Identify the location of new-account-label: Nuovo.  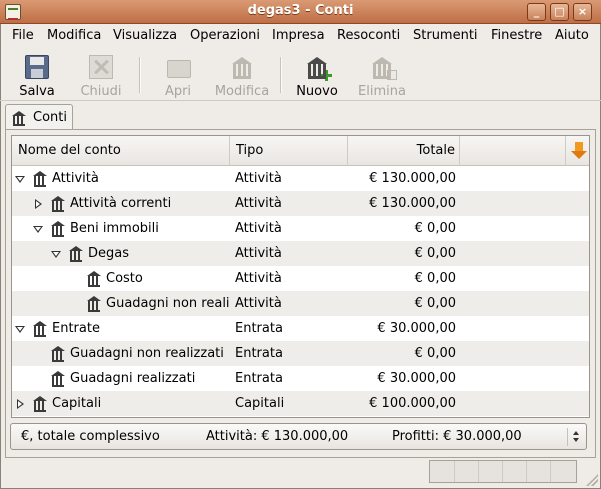
(317, 91).